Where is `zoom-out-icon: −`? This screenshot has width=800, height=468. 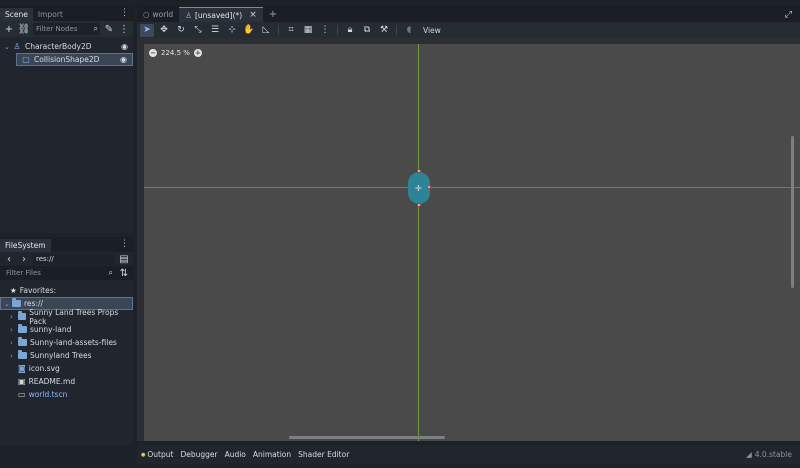
zoom-out-icon: − is located at coordinates (153, 53).